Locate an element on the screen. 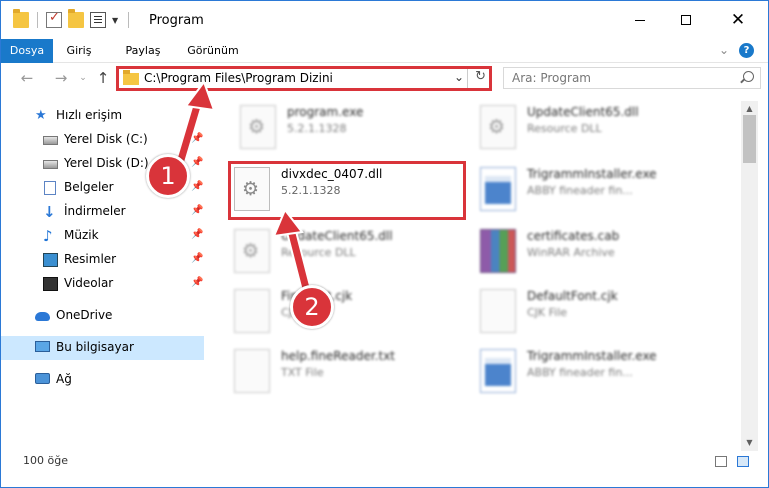 Image resolution: width=769 pixels, height=488 pixels. network-icon is located at coordinates (42, 378).